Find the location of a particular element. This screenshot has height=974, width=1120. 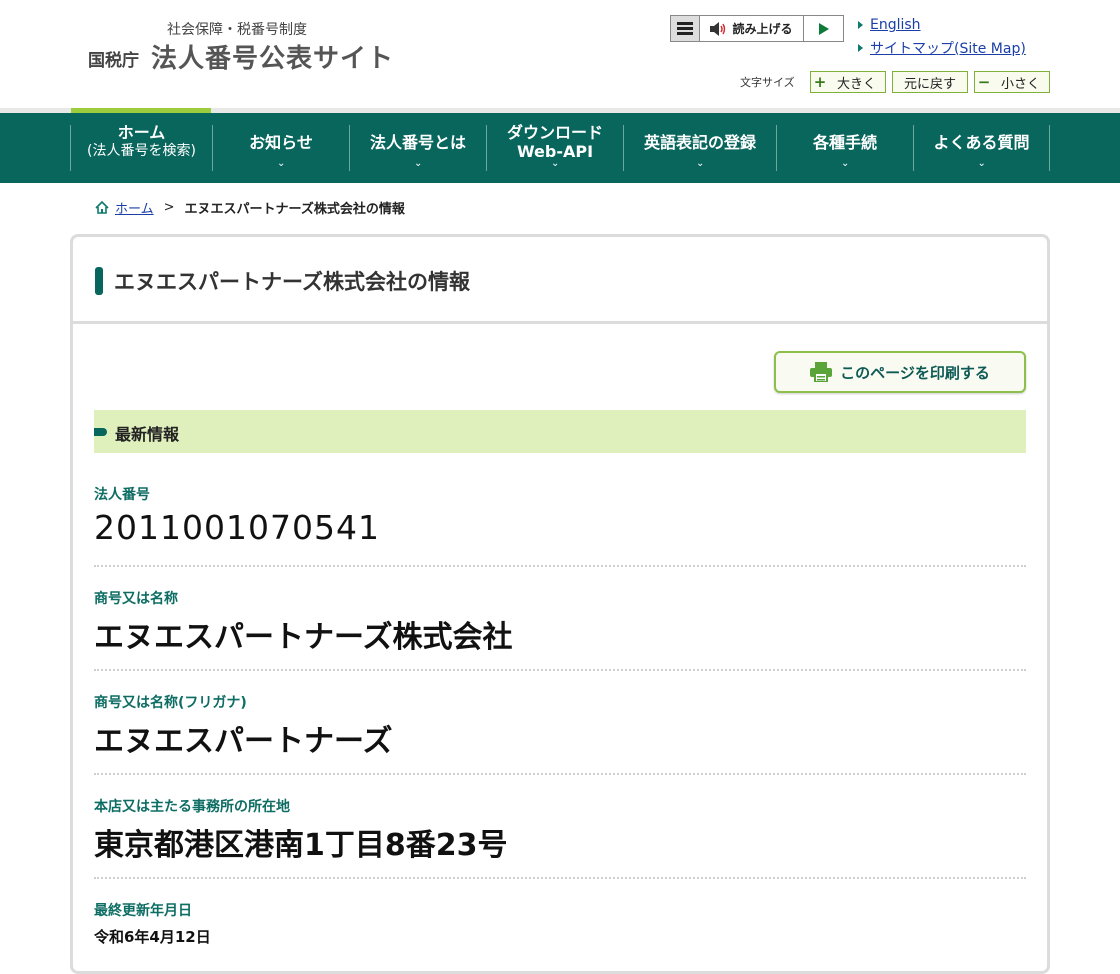

site-subtitle: 社会保障・税番号制度 is located at coordinates (237, 30).